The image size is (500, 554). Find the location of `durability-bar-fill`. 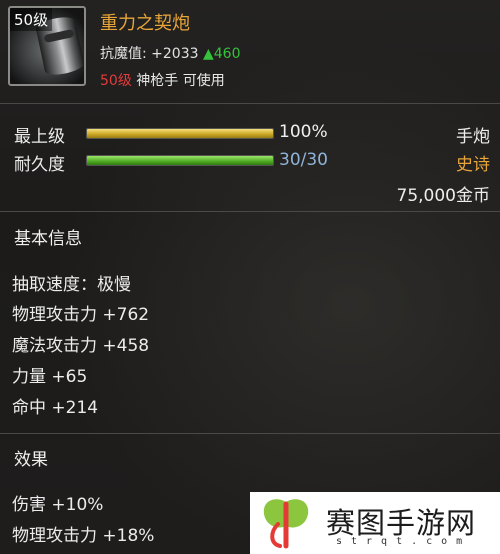

durability-bar-fill is located at coordinates (180, 160).